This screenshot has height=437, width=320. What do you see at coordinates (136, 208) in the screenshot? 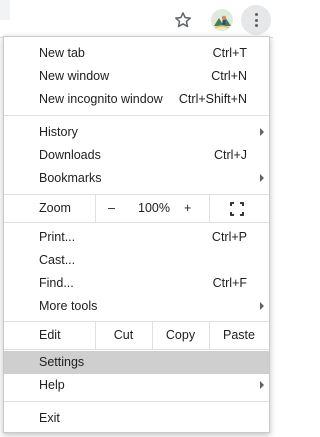
I see `zoom-row: Zoom – 100% +` at bounding box center [136, 208].